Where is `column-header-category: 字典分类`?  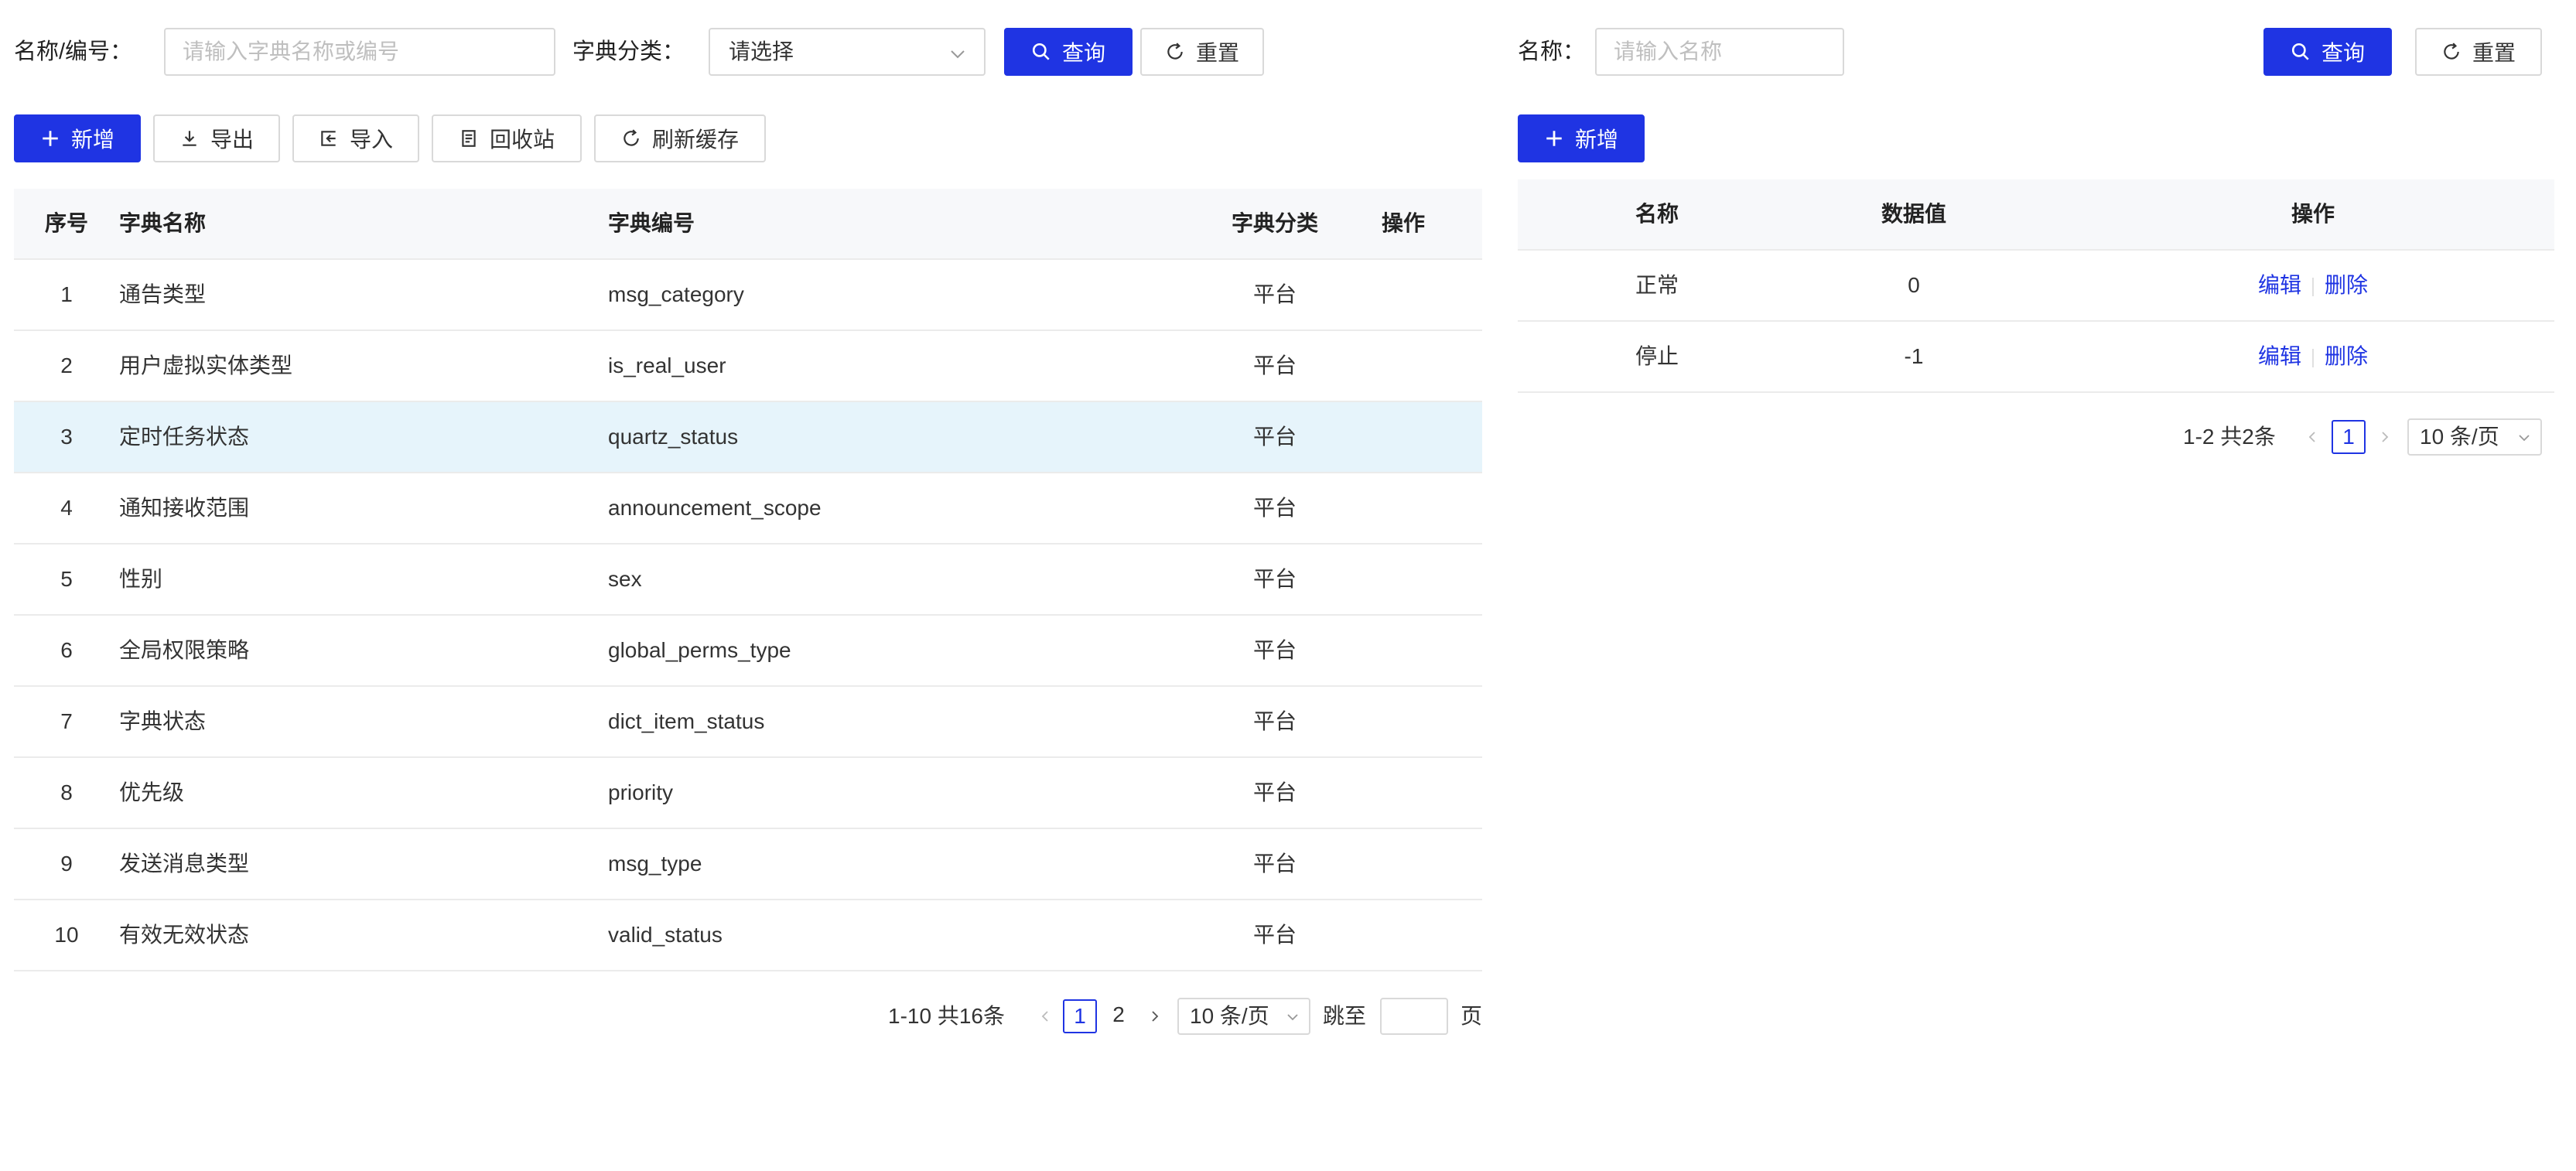
column-header-category: 字典分类 is located at coordinates (1274, 223).